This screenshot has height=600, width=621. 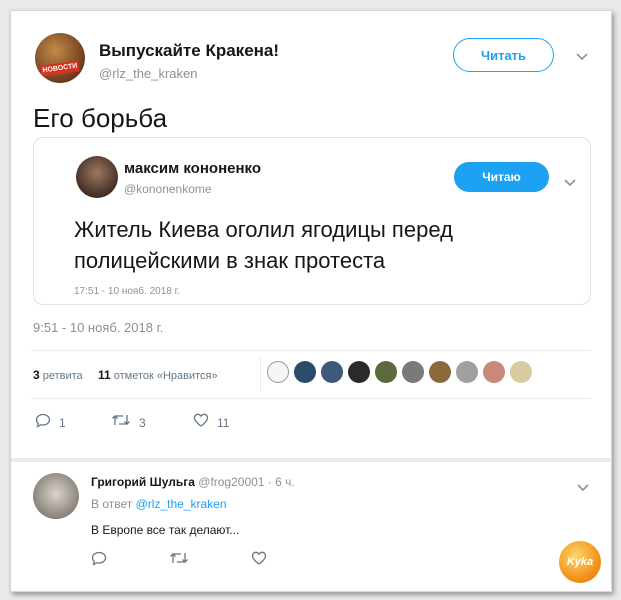 I want to click on reply-chevron-down-icon, so click(x=583, y=488).